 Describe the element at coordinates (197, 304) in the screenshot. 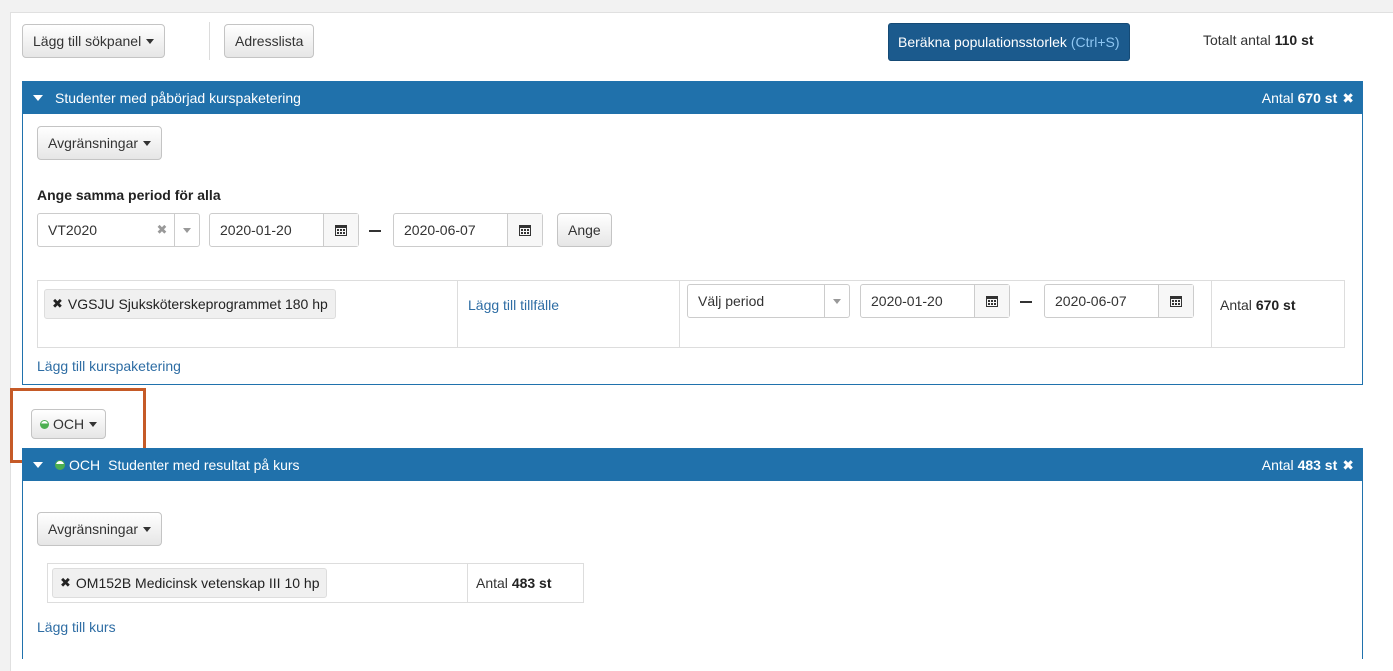

I see `program-tag-label: VGSJU Sjuksköterskeprogrammet 180 hp` at that location.